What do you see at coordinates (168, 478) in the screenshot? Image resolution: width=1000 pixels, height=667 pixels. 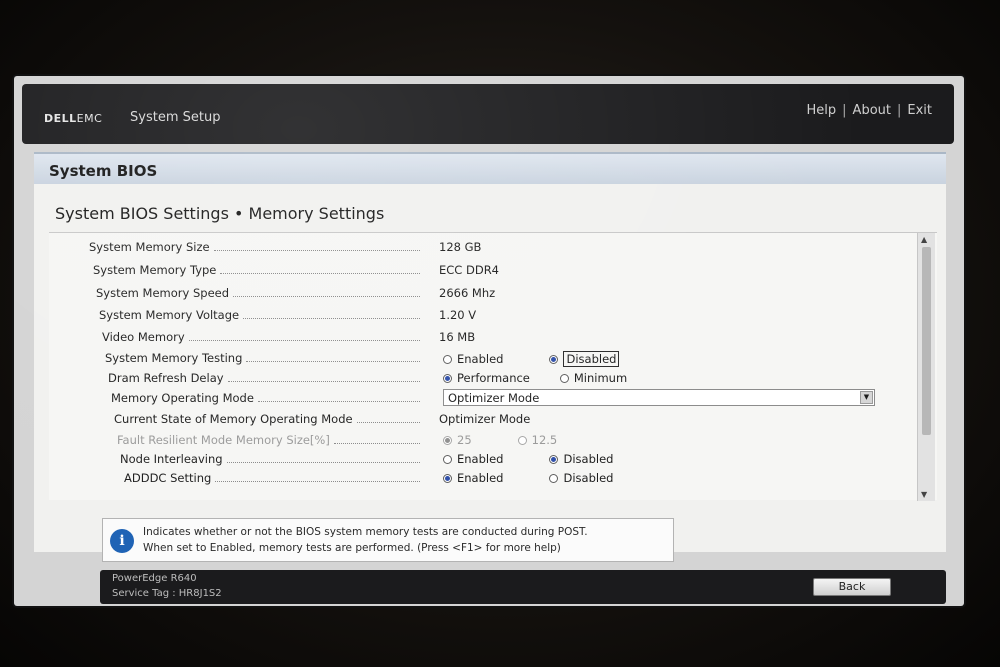 I see `setting-label-text: ADDDC Setting` at bounding box center [168, 478].